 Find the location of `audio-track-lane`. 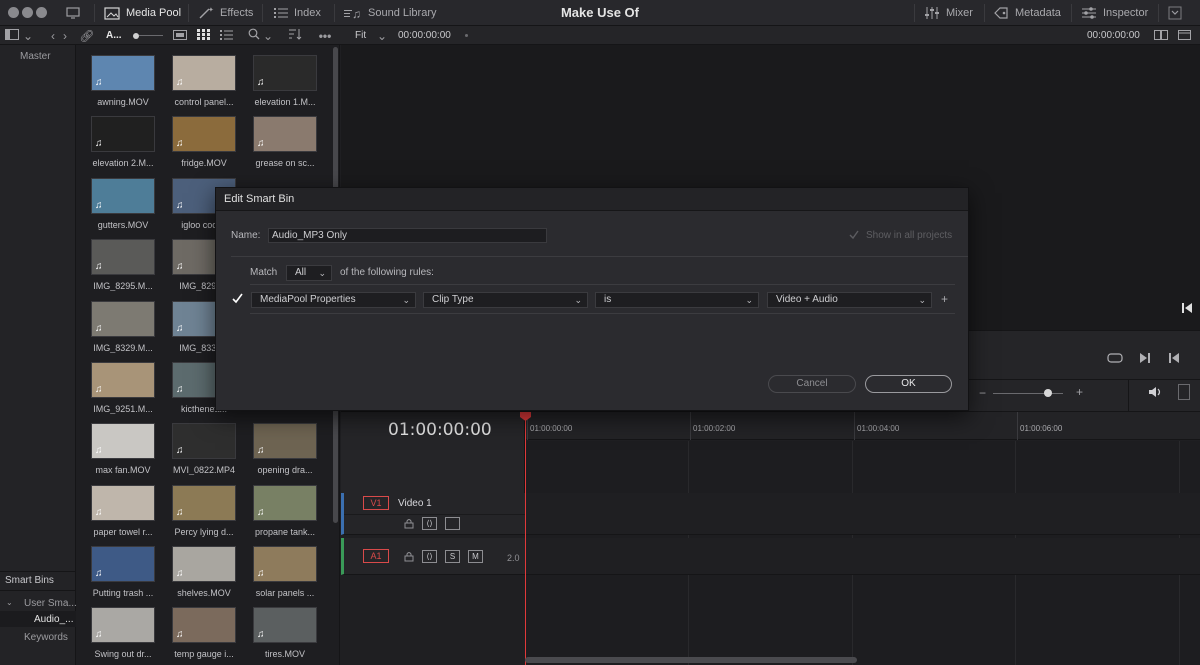

audio-track-lane is located at coordinates (862, 556).